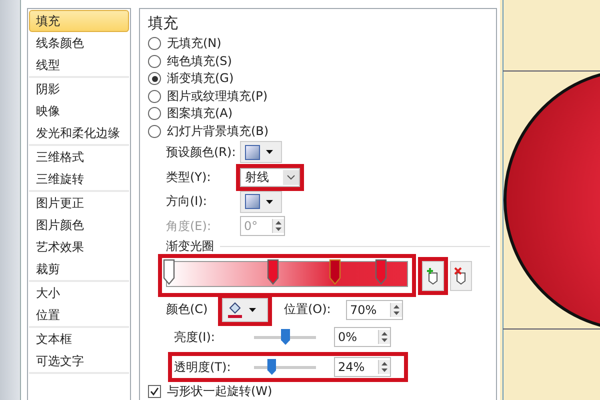 The width and height of the screenshot is (600, 400). Describe the element at coordinates (218, 131) in the screenshot. I see `radio-label: 幻灯片背景填充(B)` at that location.